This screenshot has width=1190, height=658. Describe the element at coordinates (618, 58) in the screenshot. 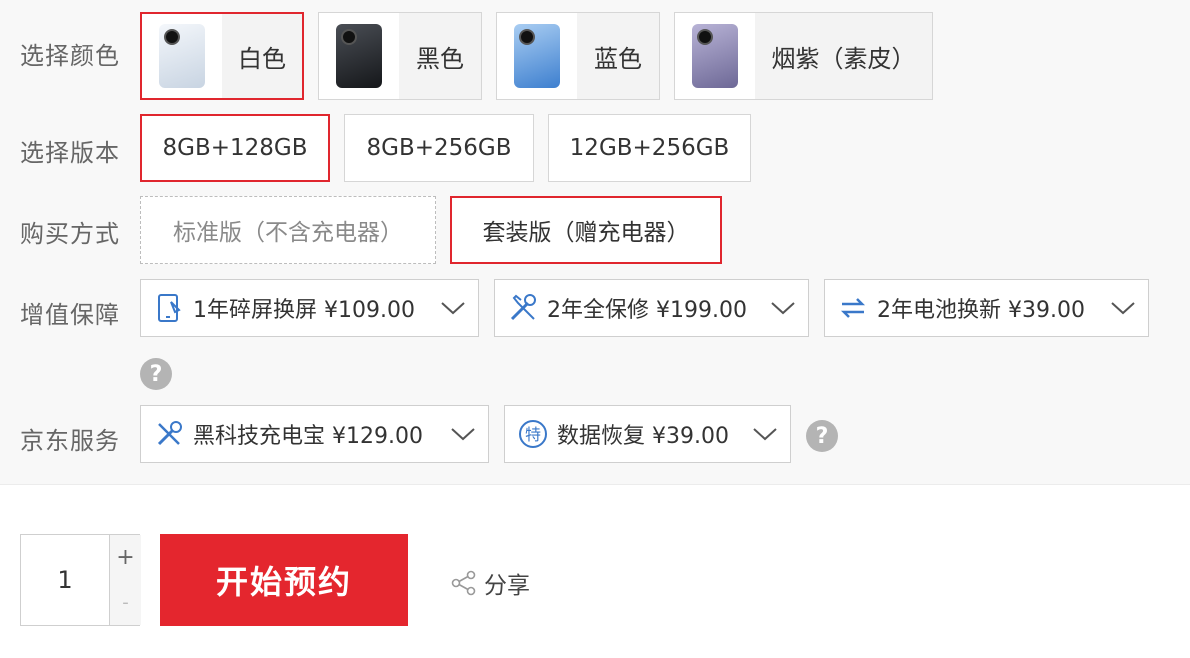

I see `color-option-label: 蓝色` at that location.